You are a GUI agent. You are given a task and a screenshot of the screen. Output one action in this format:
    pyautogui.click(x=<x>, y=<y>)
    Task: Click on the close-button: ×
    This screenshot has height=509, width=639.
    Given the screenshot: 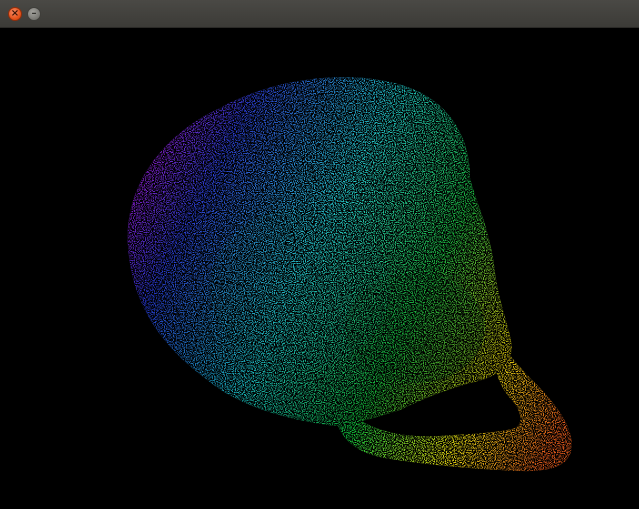 What is the action you would take?
    pyautogui.click(x=15, y=14)
    